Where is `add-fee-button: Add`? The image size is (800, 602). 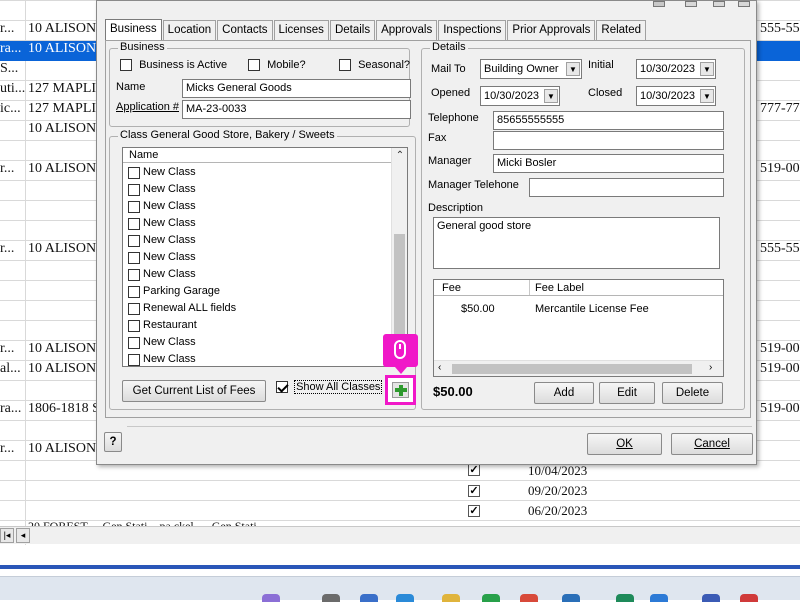 add-fee-button: Add is located at coordinates (564, 393).